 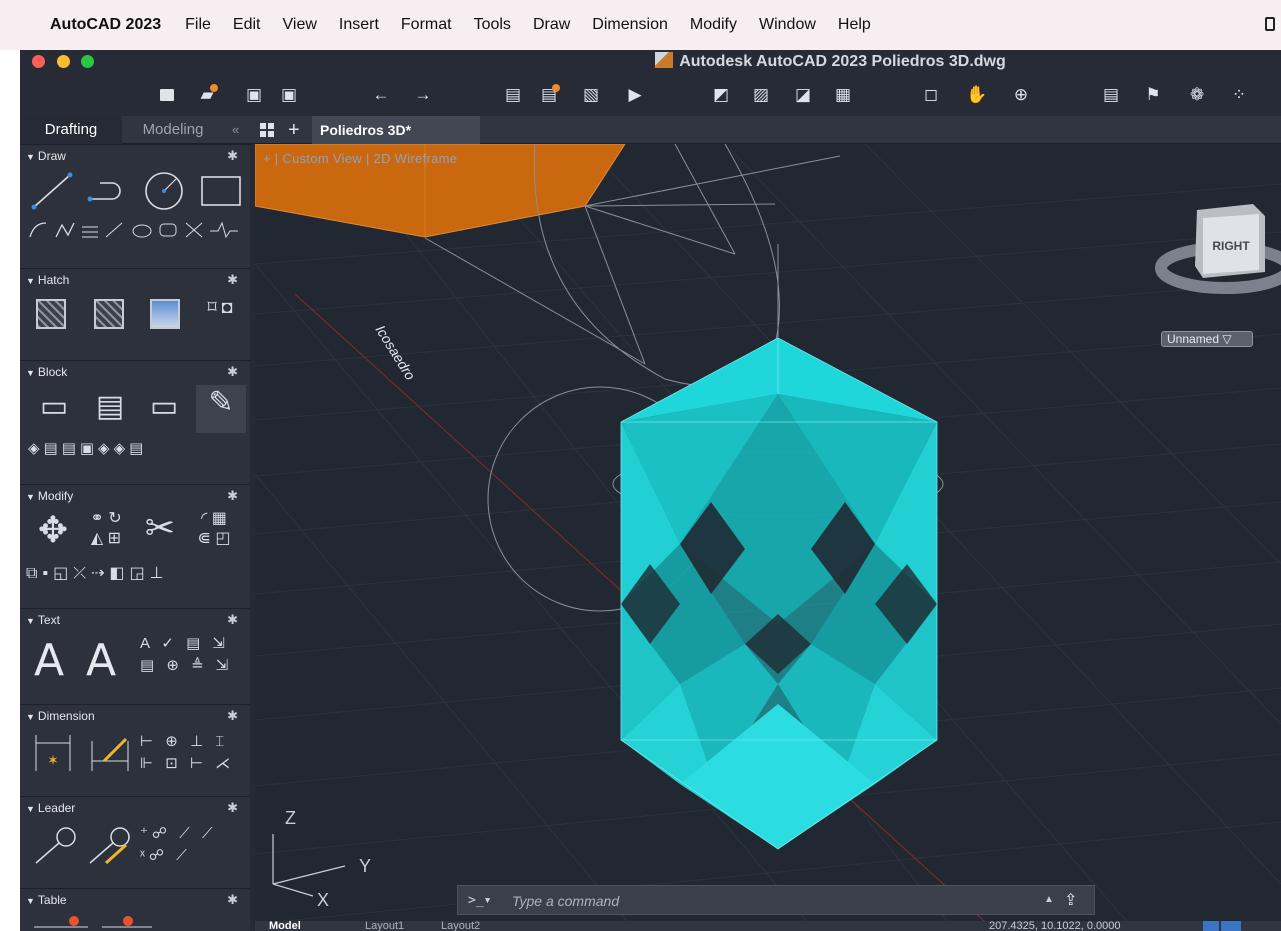 What do you see at coordinates (53, 753) in the screenshot?
I see `dimension-icon: ✶` at bounding box center [53, 753].